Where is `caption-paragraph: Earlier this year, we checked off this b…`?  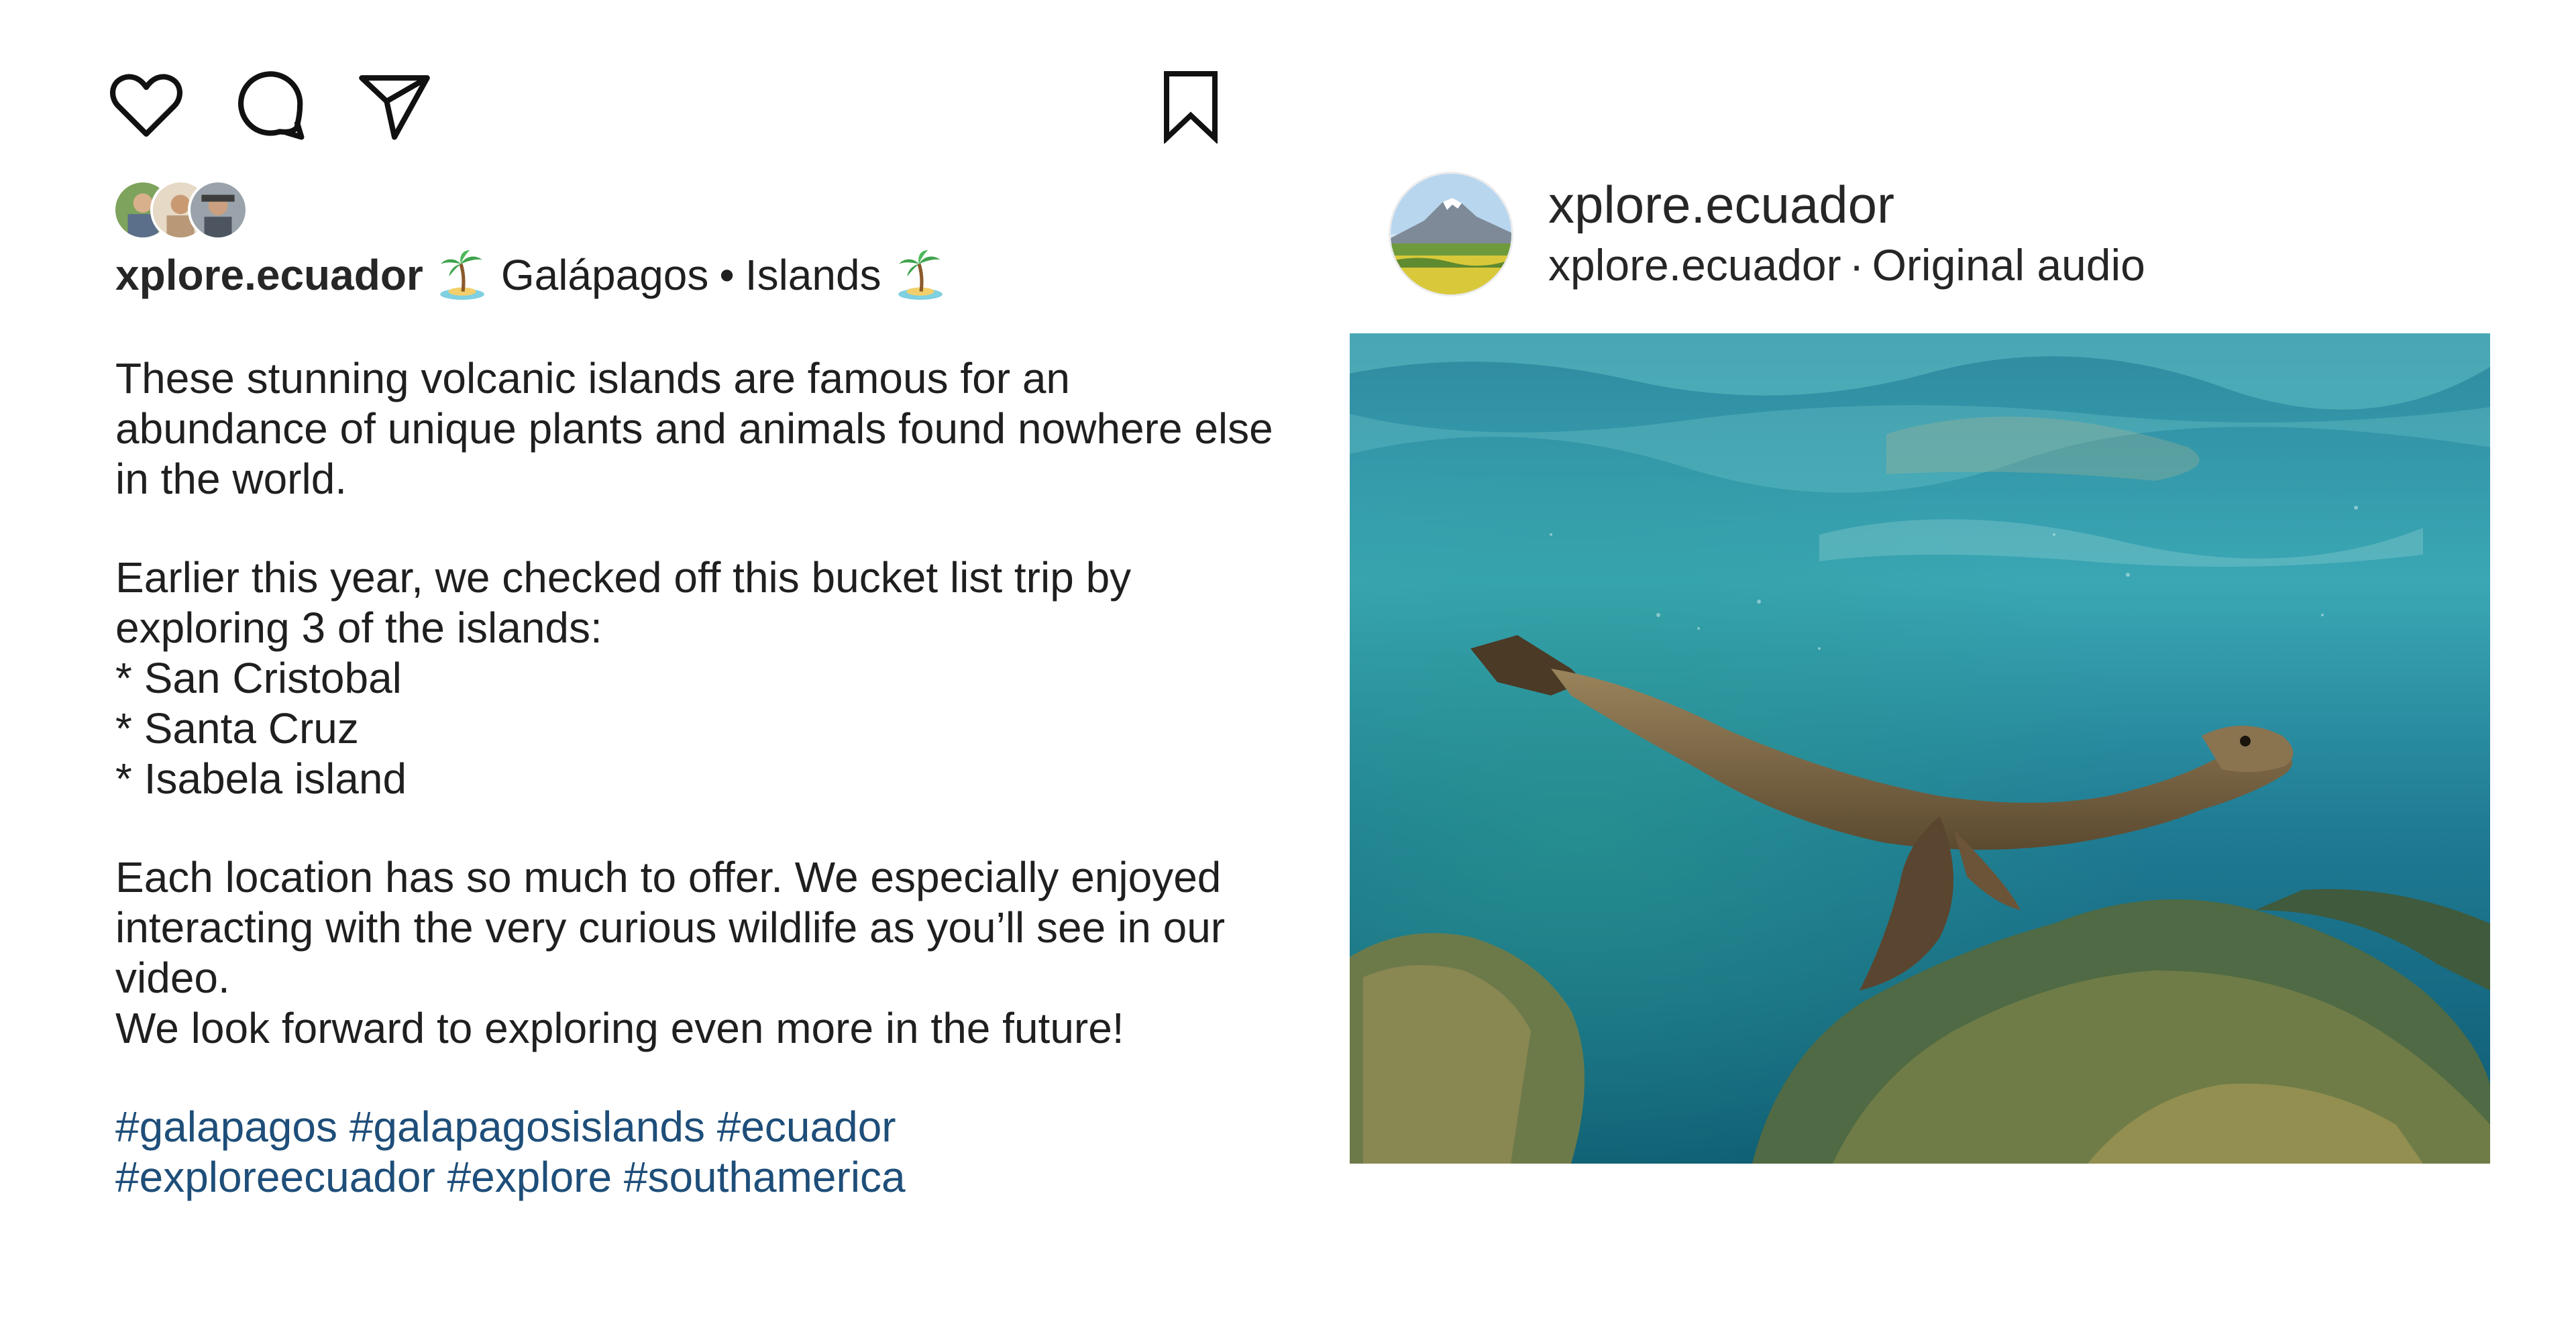
caption-paragraph: Earlier this year, we checked off this b… is located at coordinates (699, 678).